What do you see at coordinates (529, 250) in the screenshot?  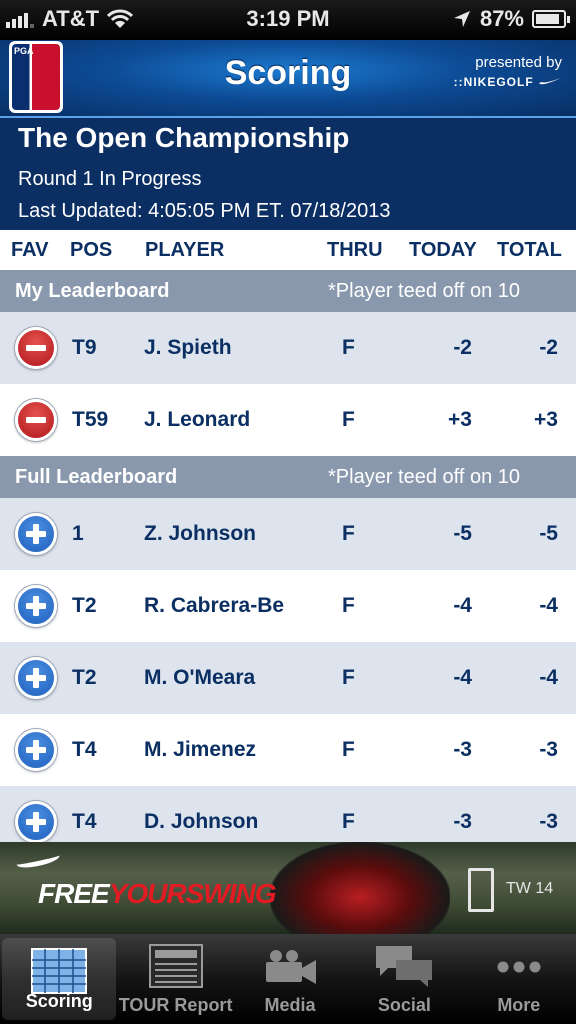 I see `column-total: TOTAL` at bounding box center [529, 250].